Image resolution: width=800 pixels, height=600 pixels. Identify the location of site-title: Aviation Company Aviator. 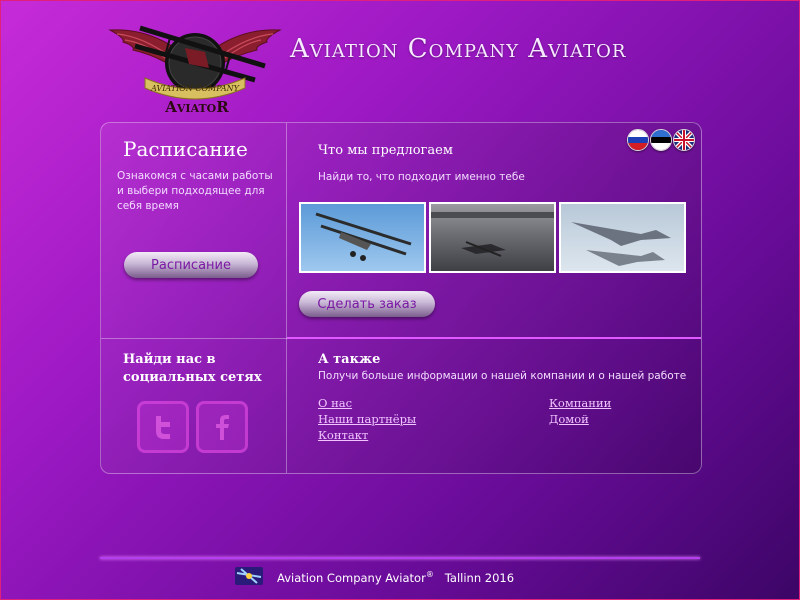
(458, 49).